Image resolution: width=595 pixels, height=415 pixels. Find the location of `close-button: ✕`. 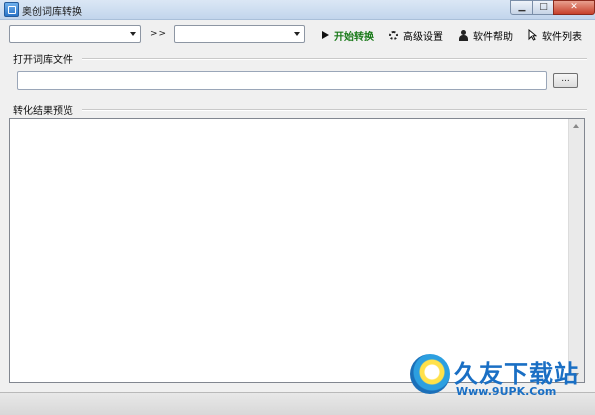

close-button: ✕ is located at coordinates (574, 7).